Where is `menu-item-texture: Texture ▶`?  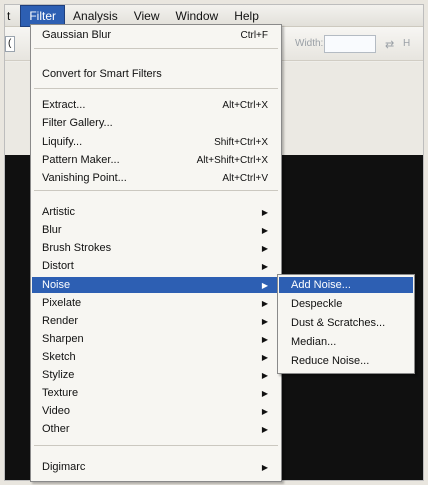 menu-item-texture: Texture ▶ is located at coordinates (156, 393).